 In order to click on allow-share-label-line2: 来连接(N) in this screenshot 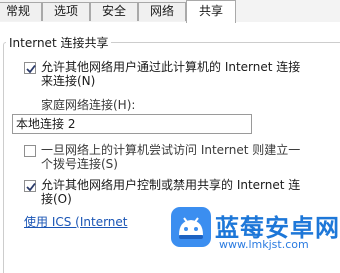, I will do `click(68, 81)`.